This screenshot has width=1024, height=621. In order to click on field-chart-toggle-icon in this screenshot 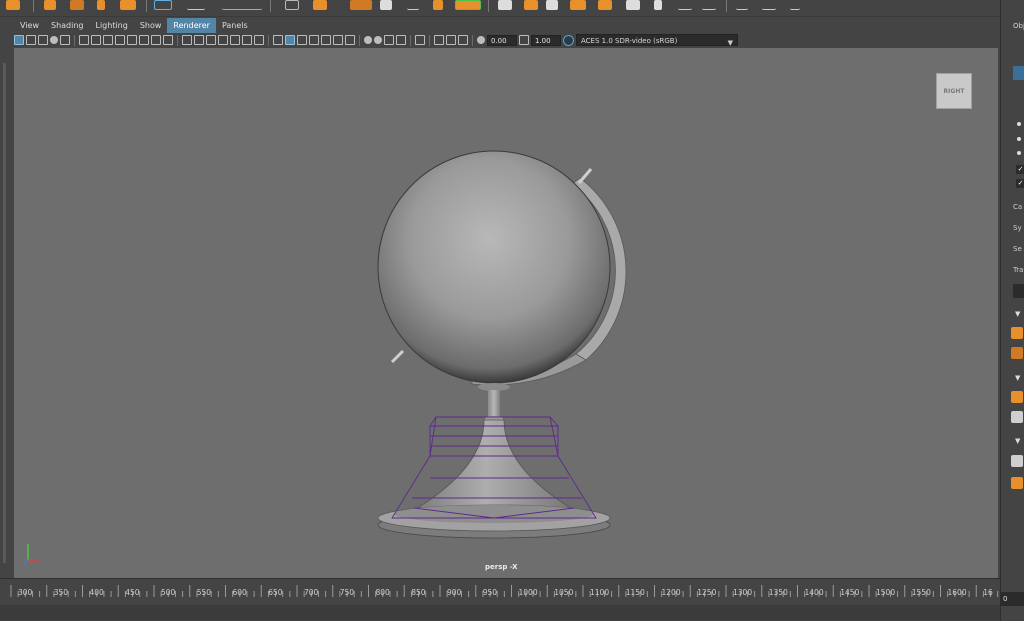, I will do `click(235, 40)`.